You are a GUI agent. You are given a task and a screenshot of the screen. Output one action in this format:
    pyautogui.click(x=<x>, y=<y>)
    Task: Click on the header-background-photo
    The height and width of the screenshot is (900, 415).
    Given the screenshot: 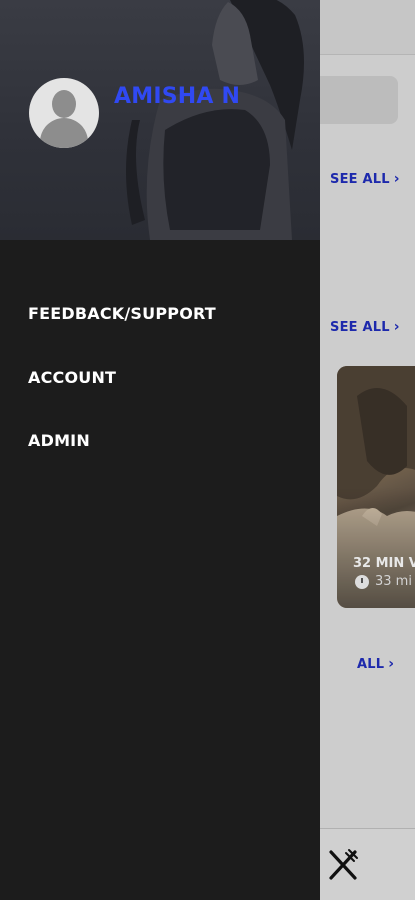 What is the action you would take?
    pyautogui.click(x=215, y=120)
    